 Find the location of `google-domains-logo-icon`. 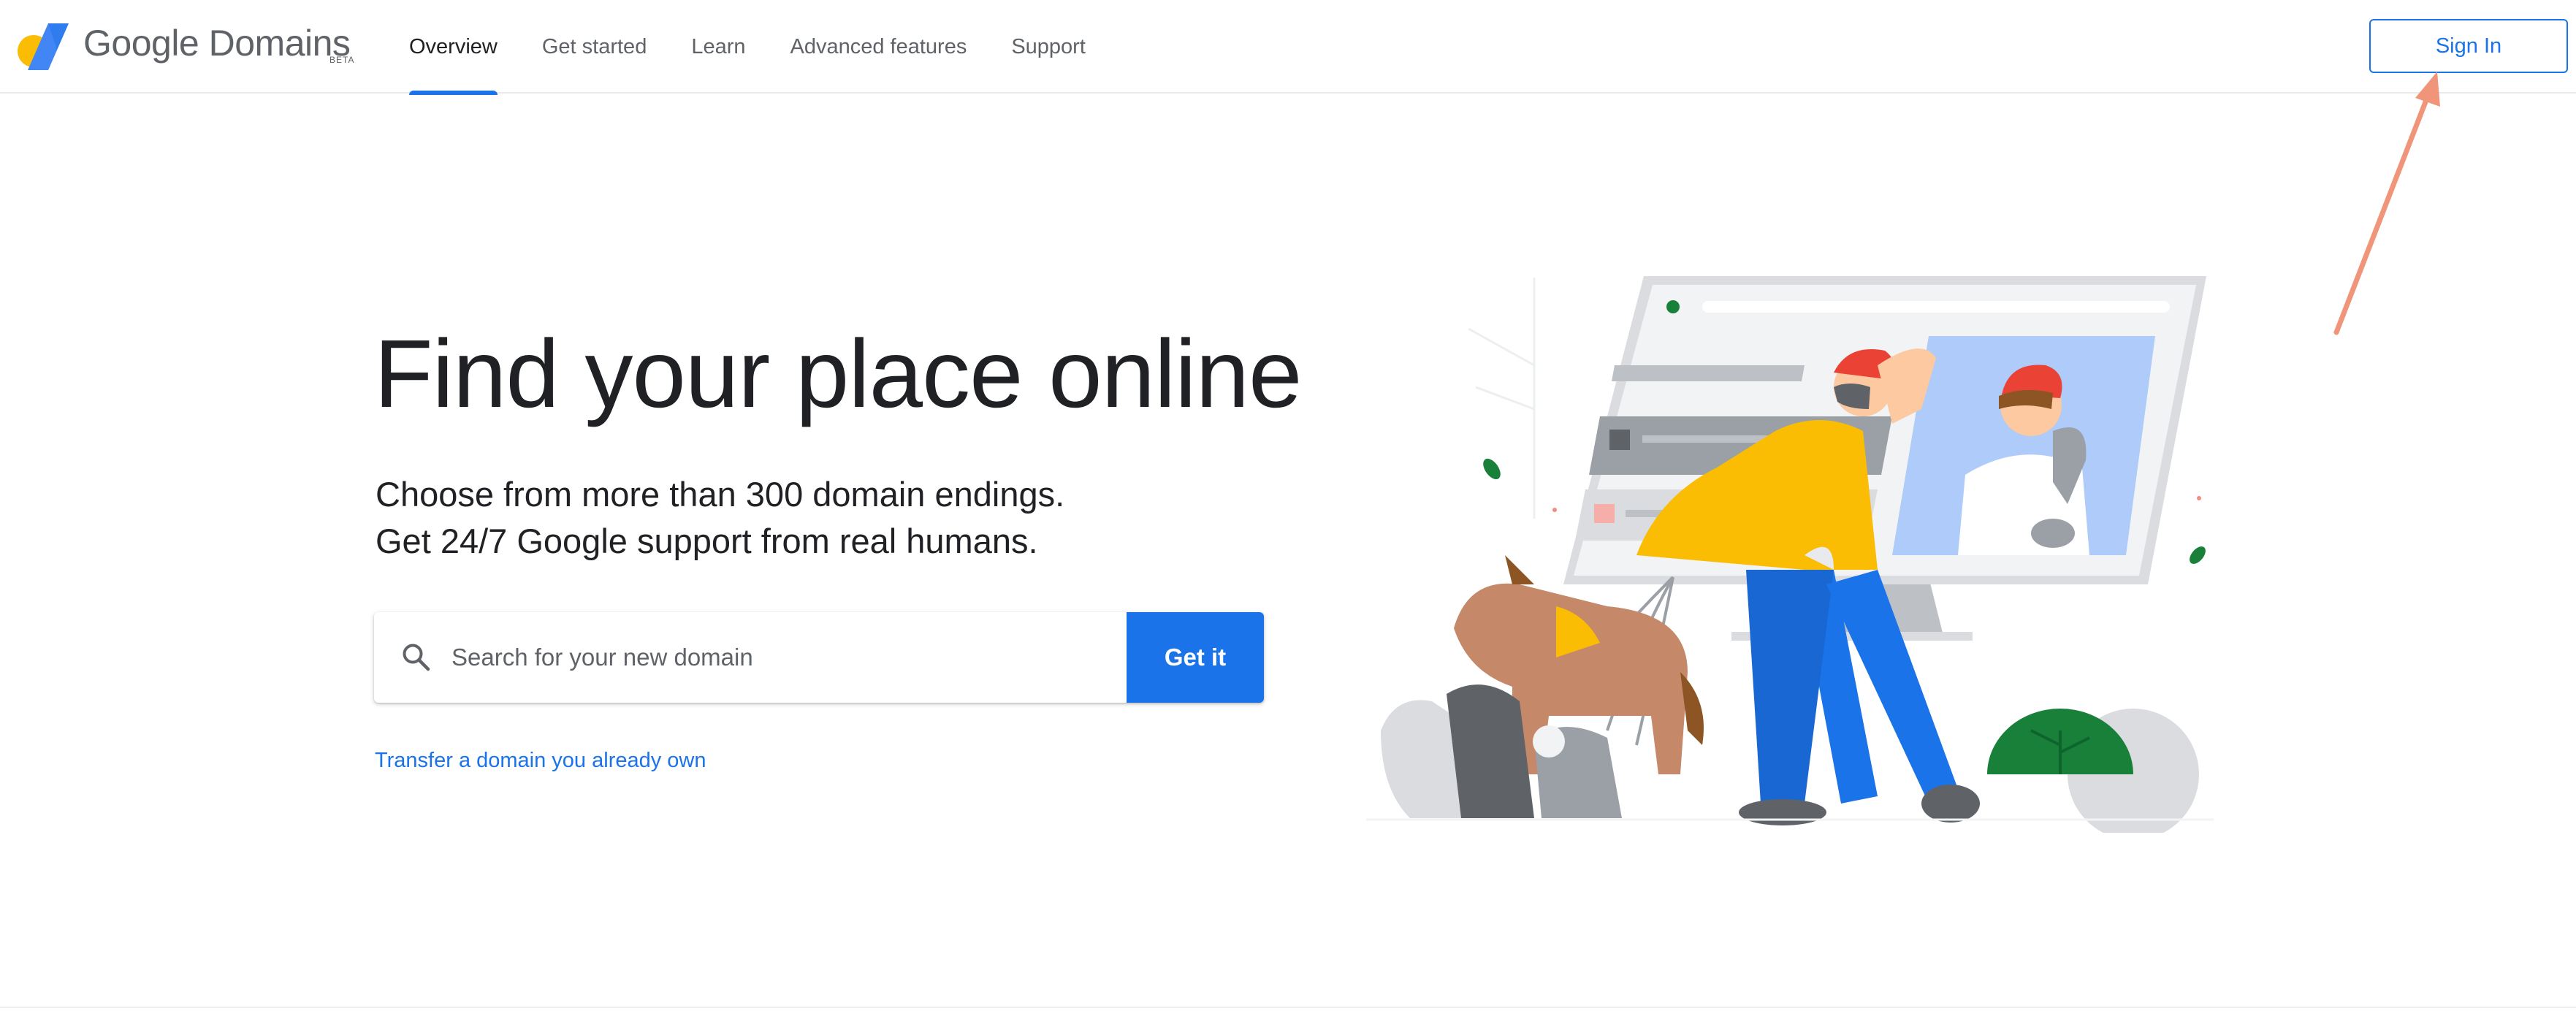

google-domains-logo-icon is located at coordinates (44, 47).